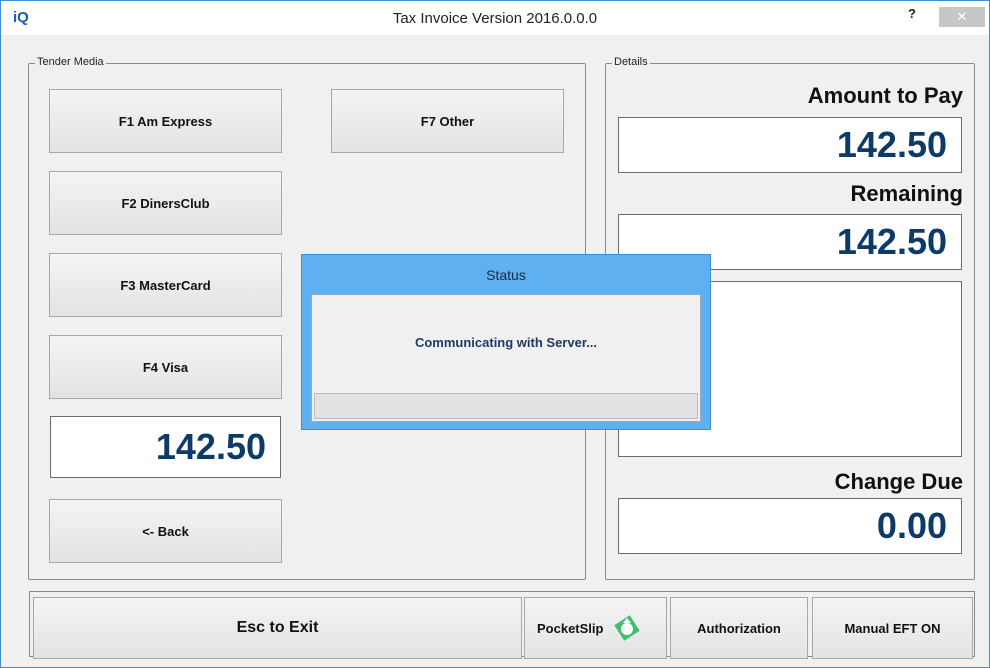  Describe the element at coordinates (165, 531) in the screenshot. I see `back-button: <- Back` at that location.